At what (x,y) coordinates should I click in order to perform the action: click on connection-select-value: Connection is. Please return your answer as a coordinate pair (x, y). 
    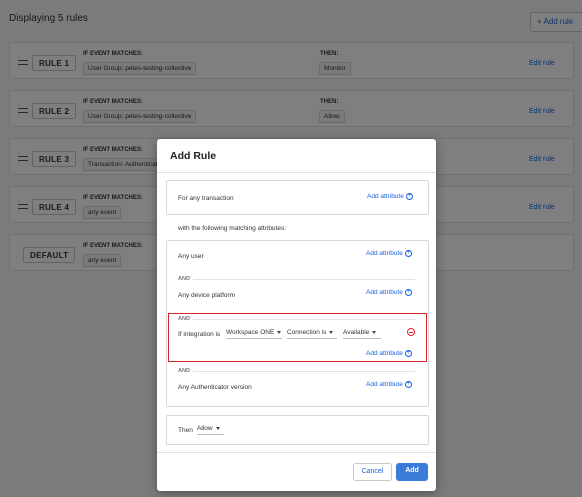
    Looking at the image, I should click on (307, 332).